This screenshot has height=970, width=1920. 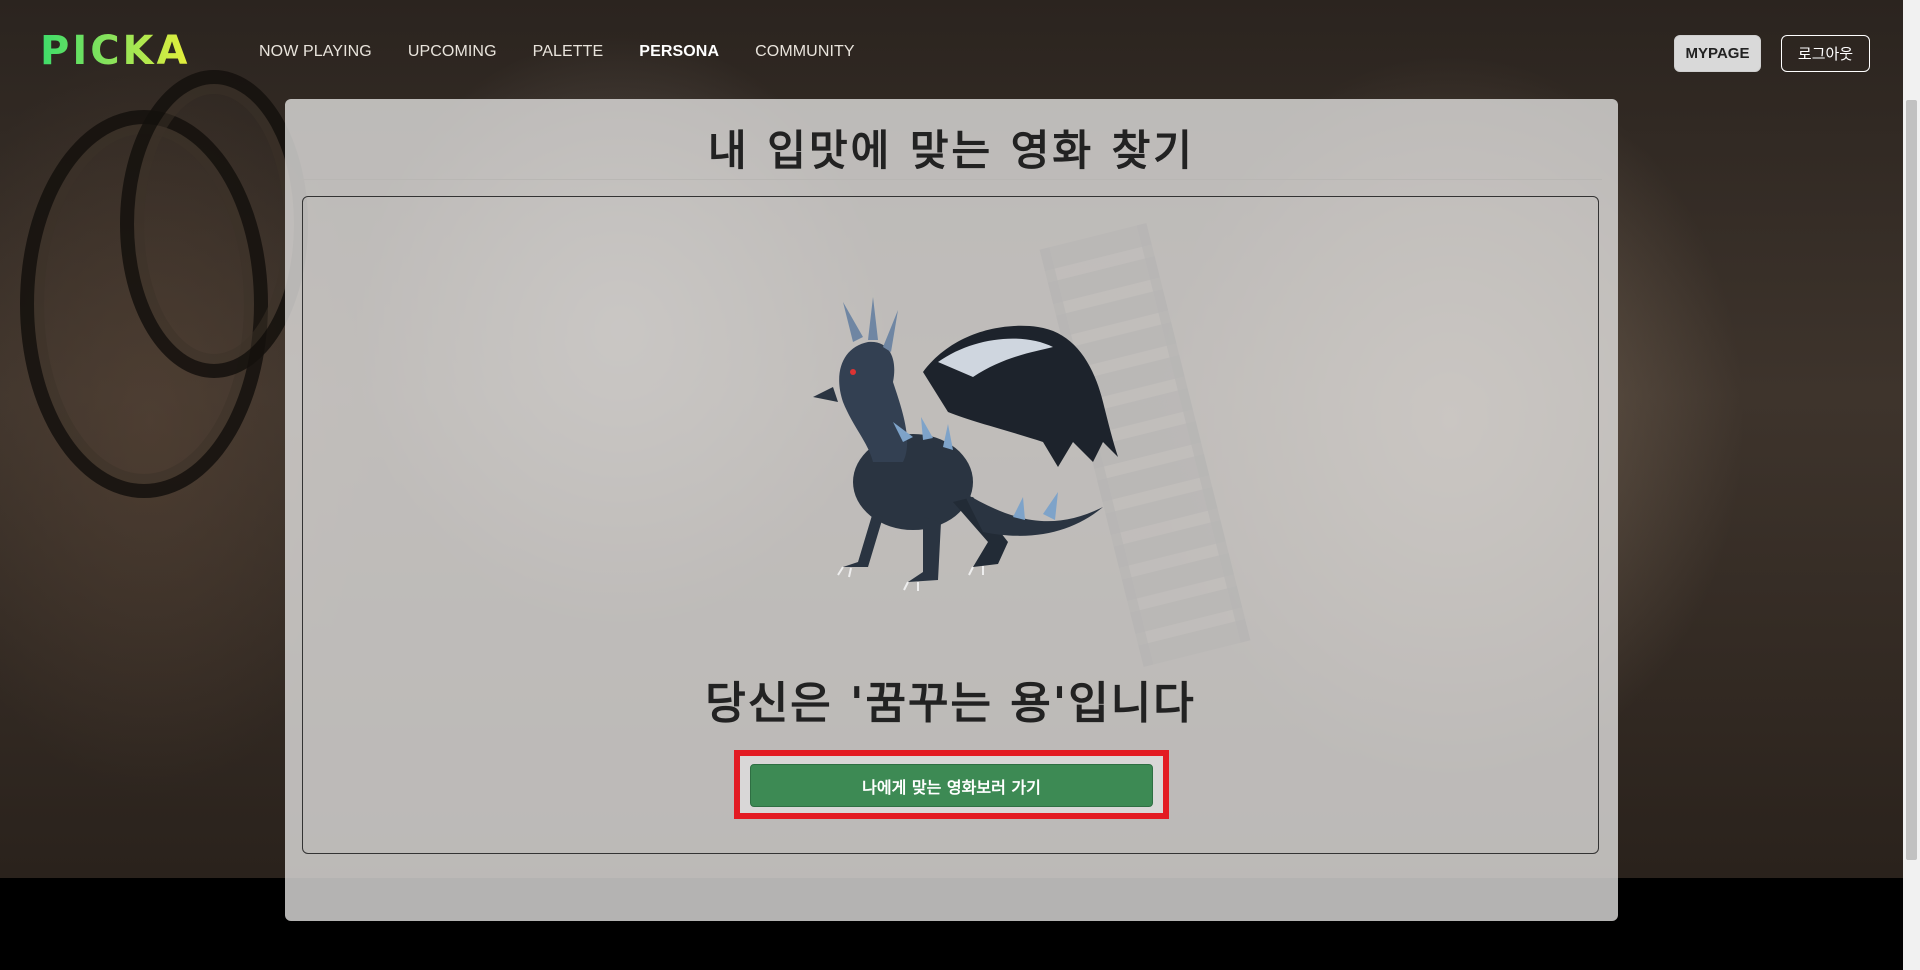 I want to click on nav-persona: PERSONA, so click(x=679, y=52).